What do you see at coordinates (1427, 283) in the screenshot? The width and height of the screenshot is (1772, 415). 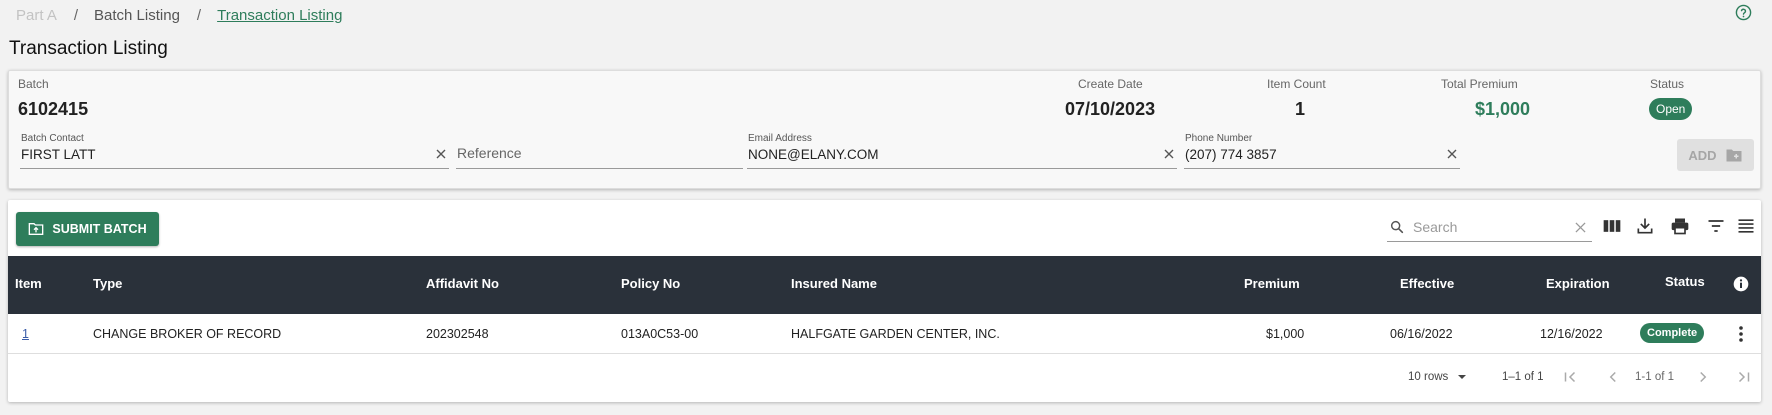 I see `column-header-effective: Effective` at bounding box center [1427, 283].